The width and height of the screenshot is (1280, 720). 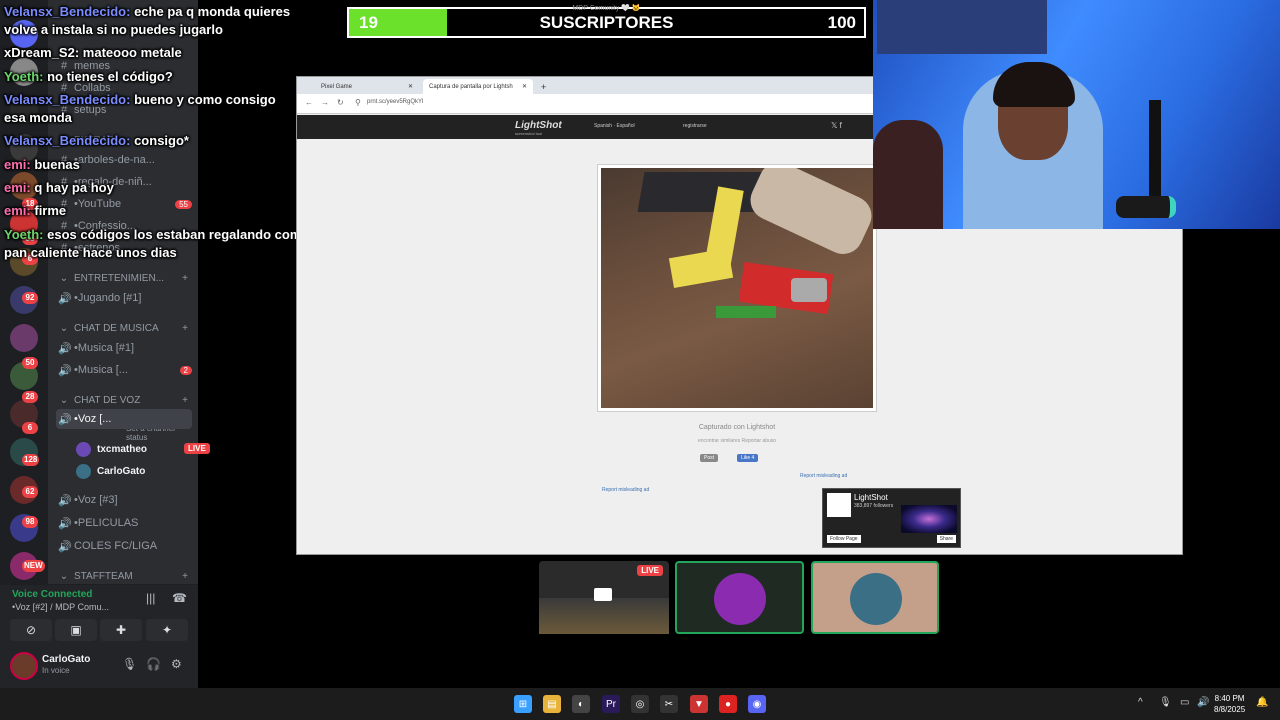 I want to click on activity-button: ✚, so click(x=121, y=630).